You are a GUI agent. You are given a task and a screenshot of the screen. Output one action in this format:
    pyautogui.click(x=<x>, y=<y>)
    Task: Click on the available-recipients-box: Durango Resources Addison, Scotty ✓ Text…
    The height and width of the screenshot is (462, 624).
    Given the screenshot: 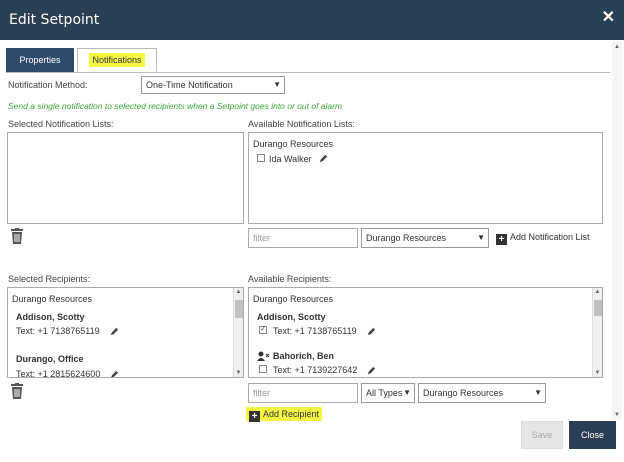 What is the action you would take?
    pyautogui.click(x=425, y=332)
    